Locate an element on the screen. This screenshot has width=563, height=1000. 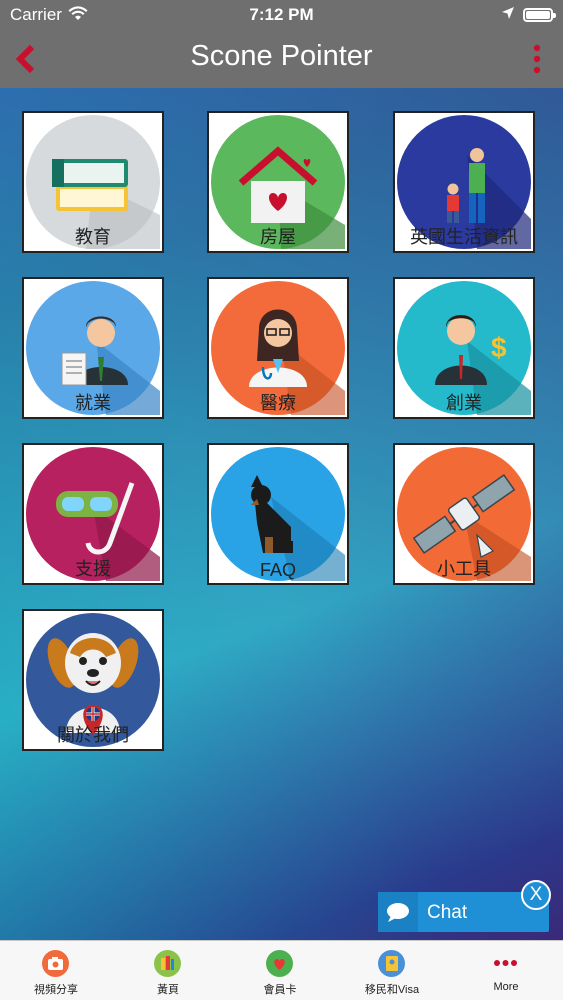
tile-label: 房屋 is located at coordinates (278, 237).